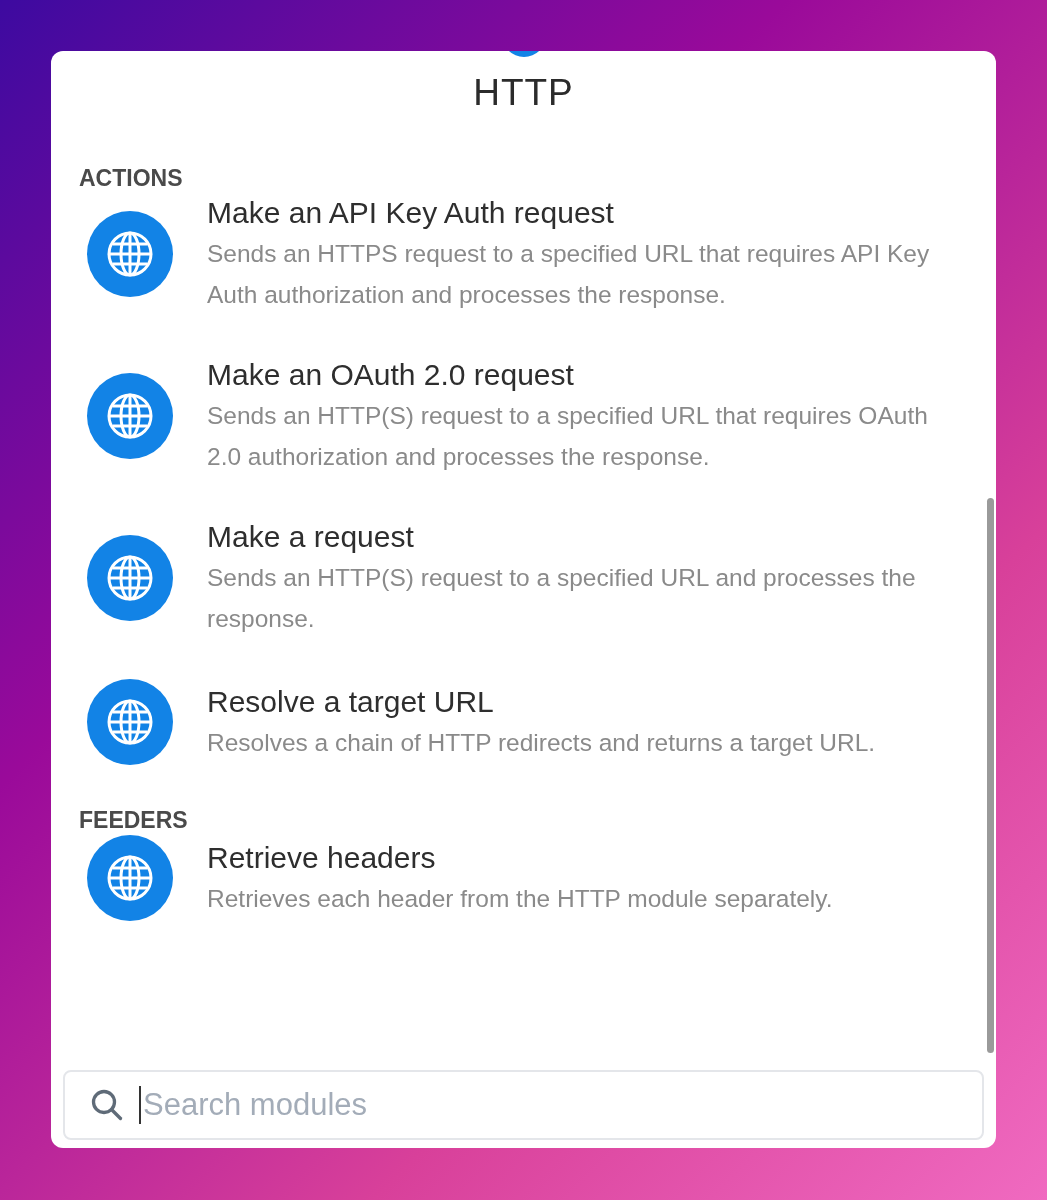 Image resolution: width=1047 pixels, height=1200 pixels. Describe the element at coordinates (520, 898) in the screenshot. I see `item-description: Retrieves each header from the HTTP module separately.` at that location.